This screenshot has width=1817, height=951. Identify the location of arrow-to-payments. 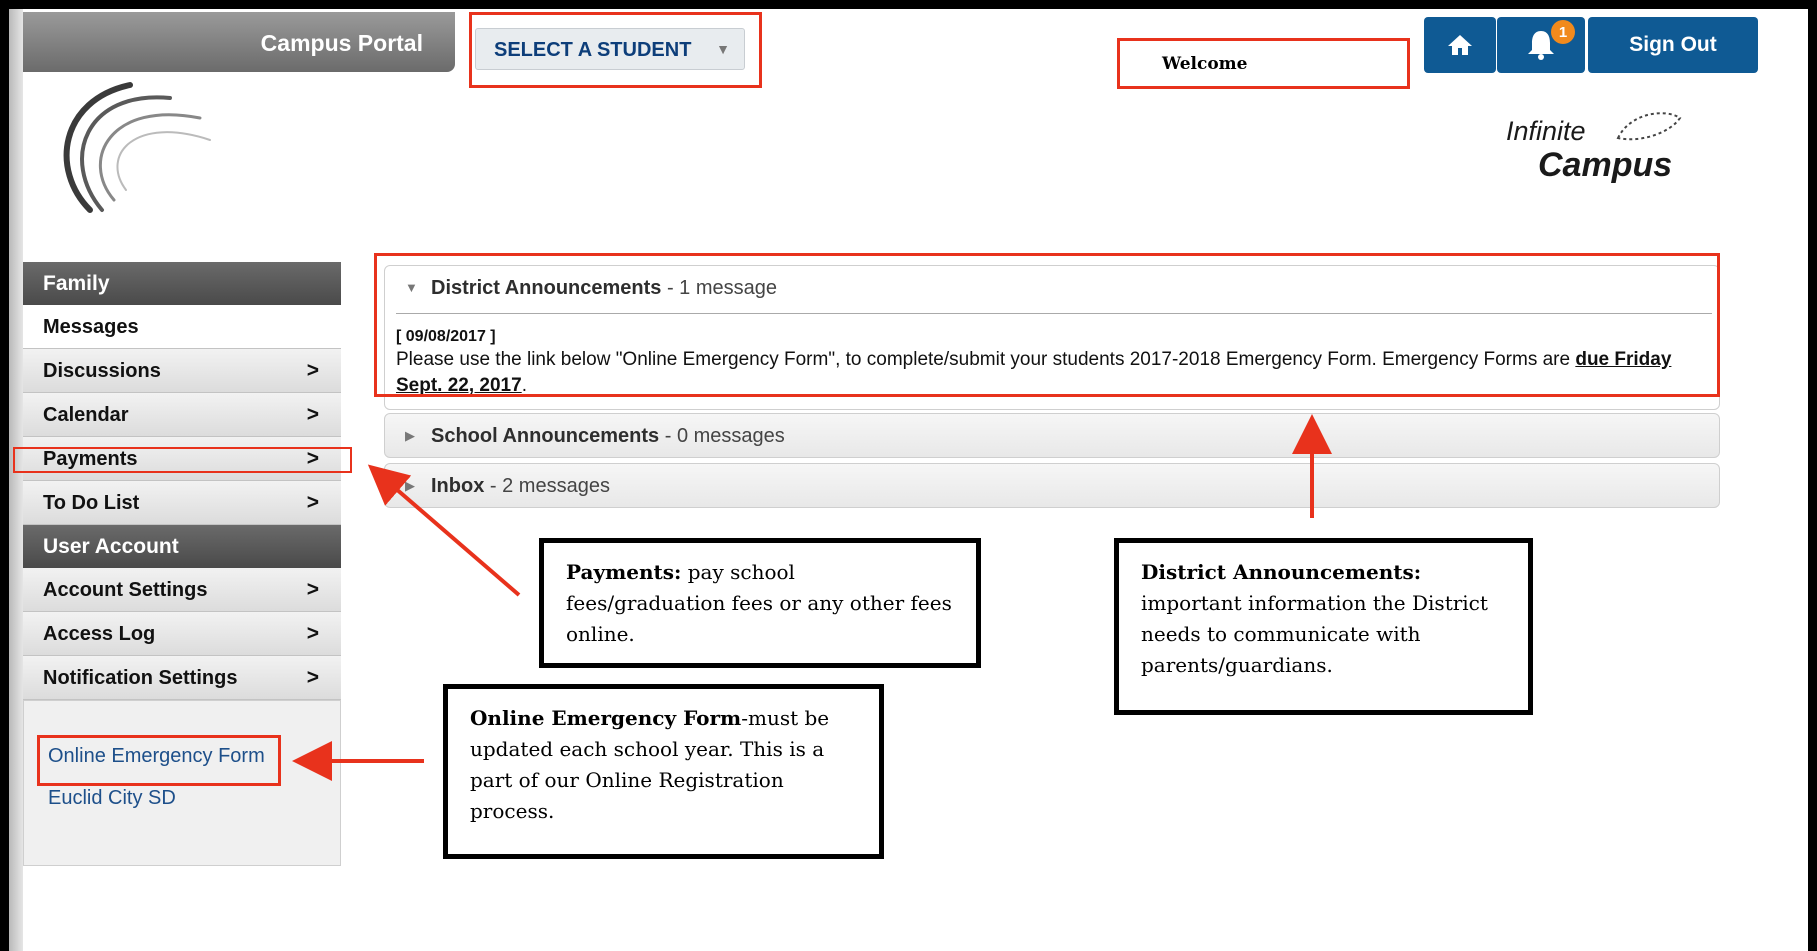
(444, 530).